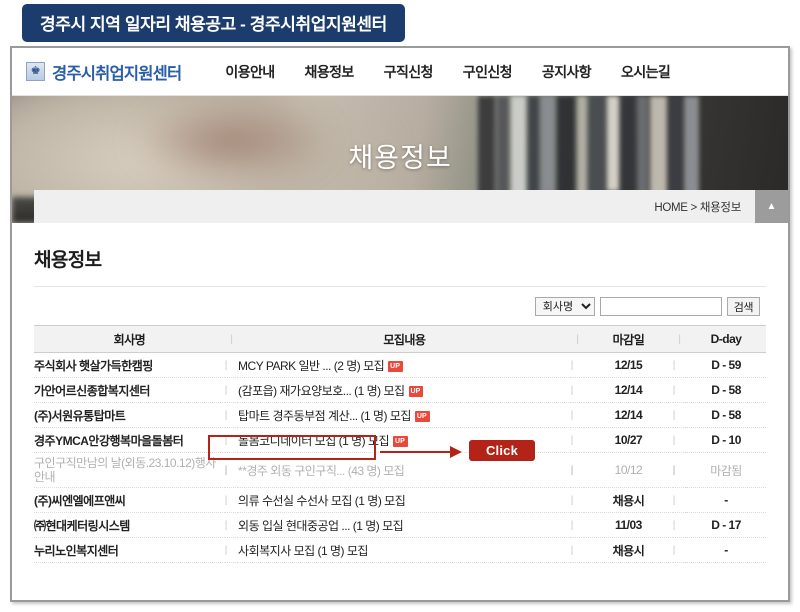 Image resolution: width=800 pixels, height=612 pixels. Describe the element at coordinates (330, 72) in the screenshot. I see `nav-item-jobs: 채용정보` at that location.